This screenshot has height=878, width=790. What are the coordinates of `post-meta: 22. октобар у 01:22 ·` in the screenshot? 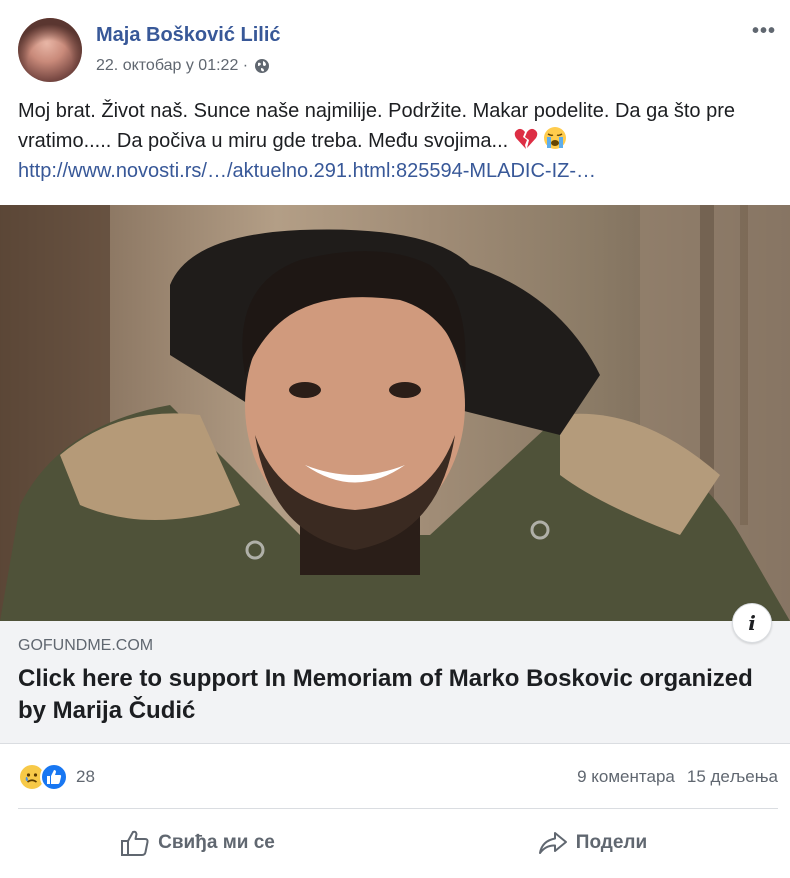 It's located at (183, 66).